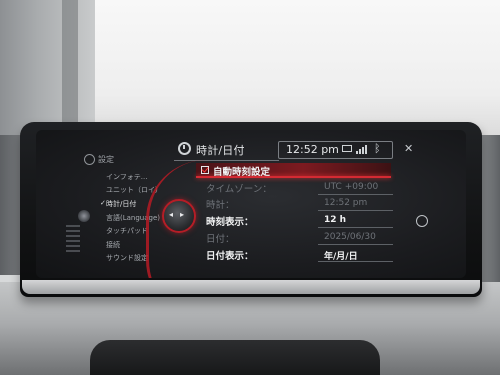  Describe the element at coordinates (422, 221) in the screenshot. I see `options-icon` at that location.